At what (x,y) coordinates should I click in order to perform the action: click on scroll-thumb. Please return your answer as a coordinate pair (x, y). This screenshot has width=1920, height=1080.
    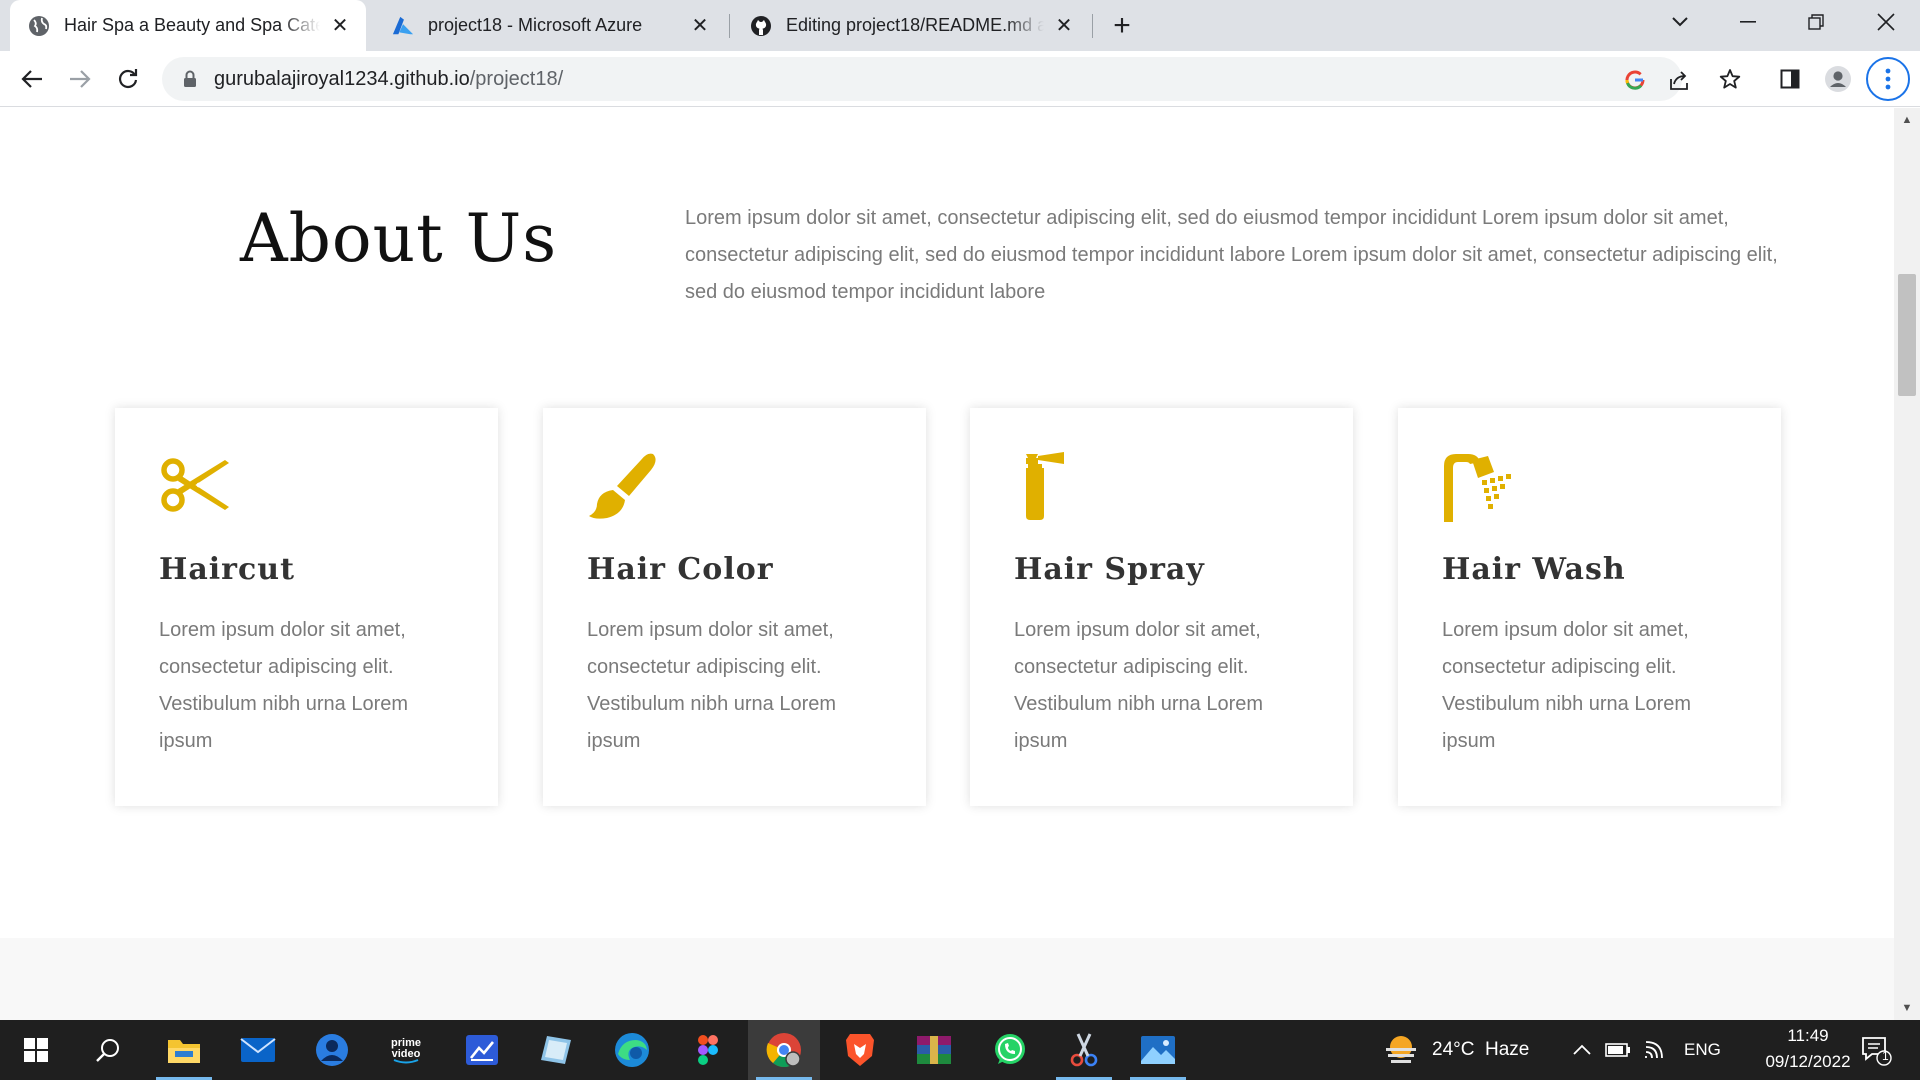
    Looking at the image, I should click on (1907, 335).